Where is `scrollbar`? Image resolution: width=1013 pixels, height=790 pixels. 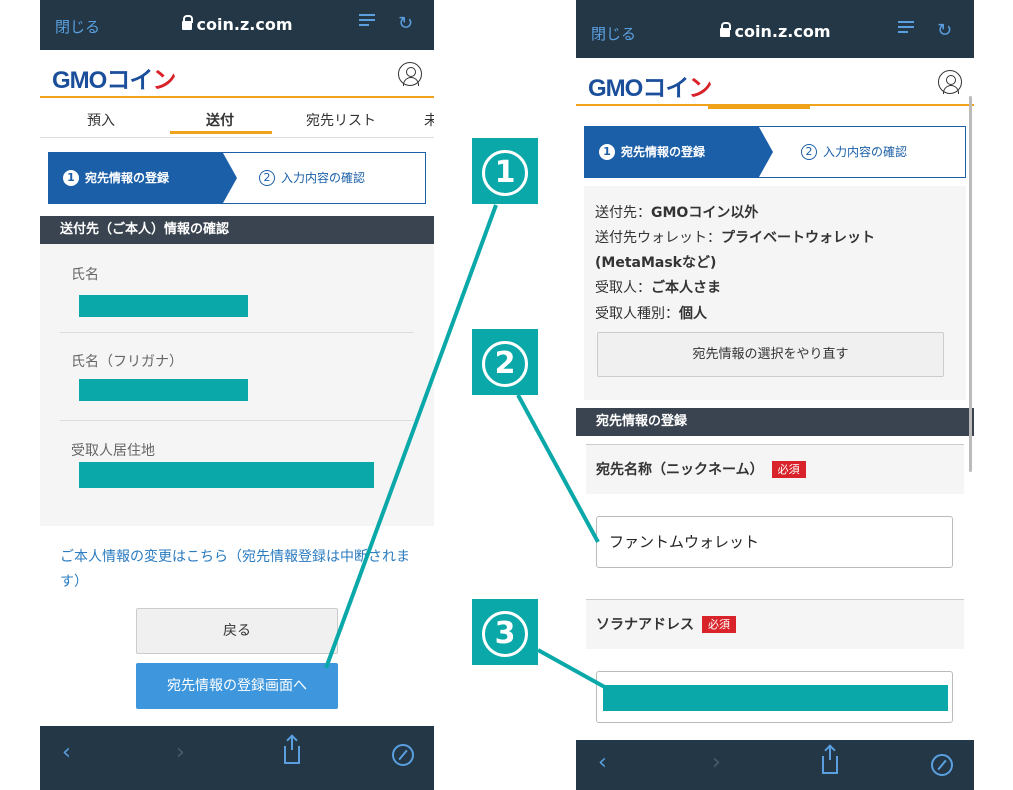
scrollbar is located at coordinates (970, 284).